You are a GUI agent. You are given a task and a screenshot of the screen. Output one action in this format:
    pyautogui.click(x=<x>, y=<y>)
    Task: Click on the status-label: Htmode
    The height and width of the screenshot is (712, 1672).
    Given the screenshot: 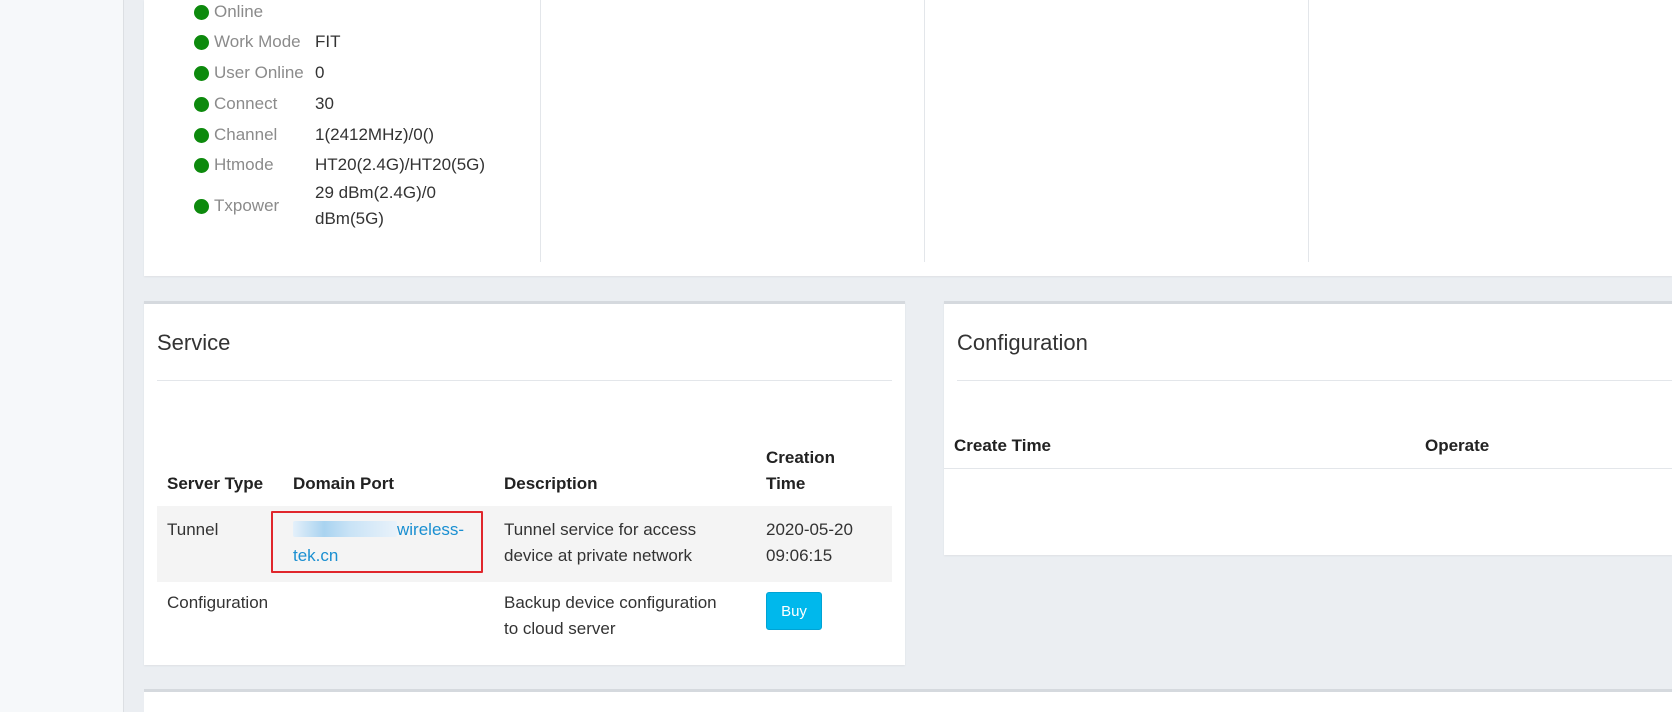 What is the action you would take?
    pyautogui.click(x=244, y=164)
    